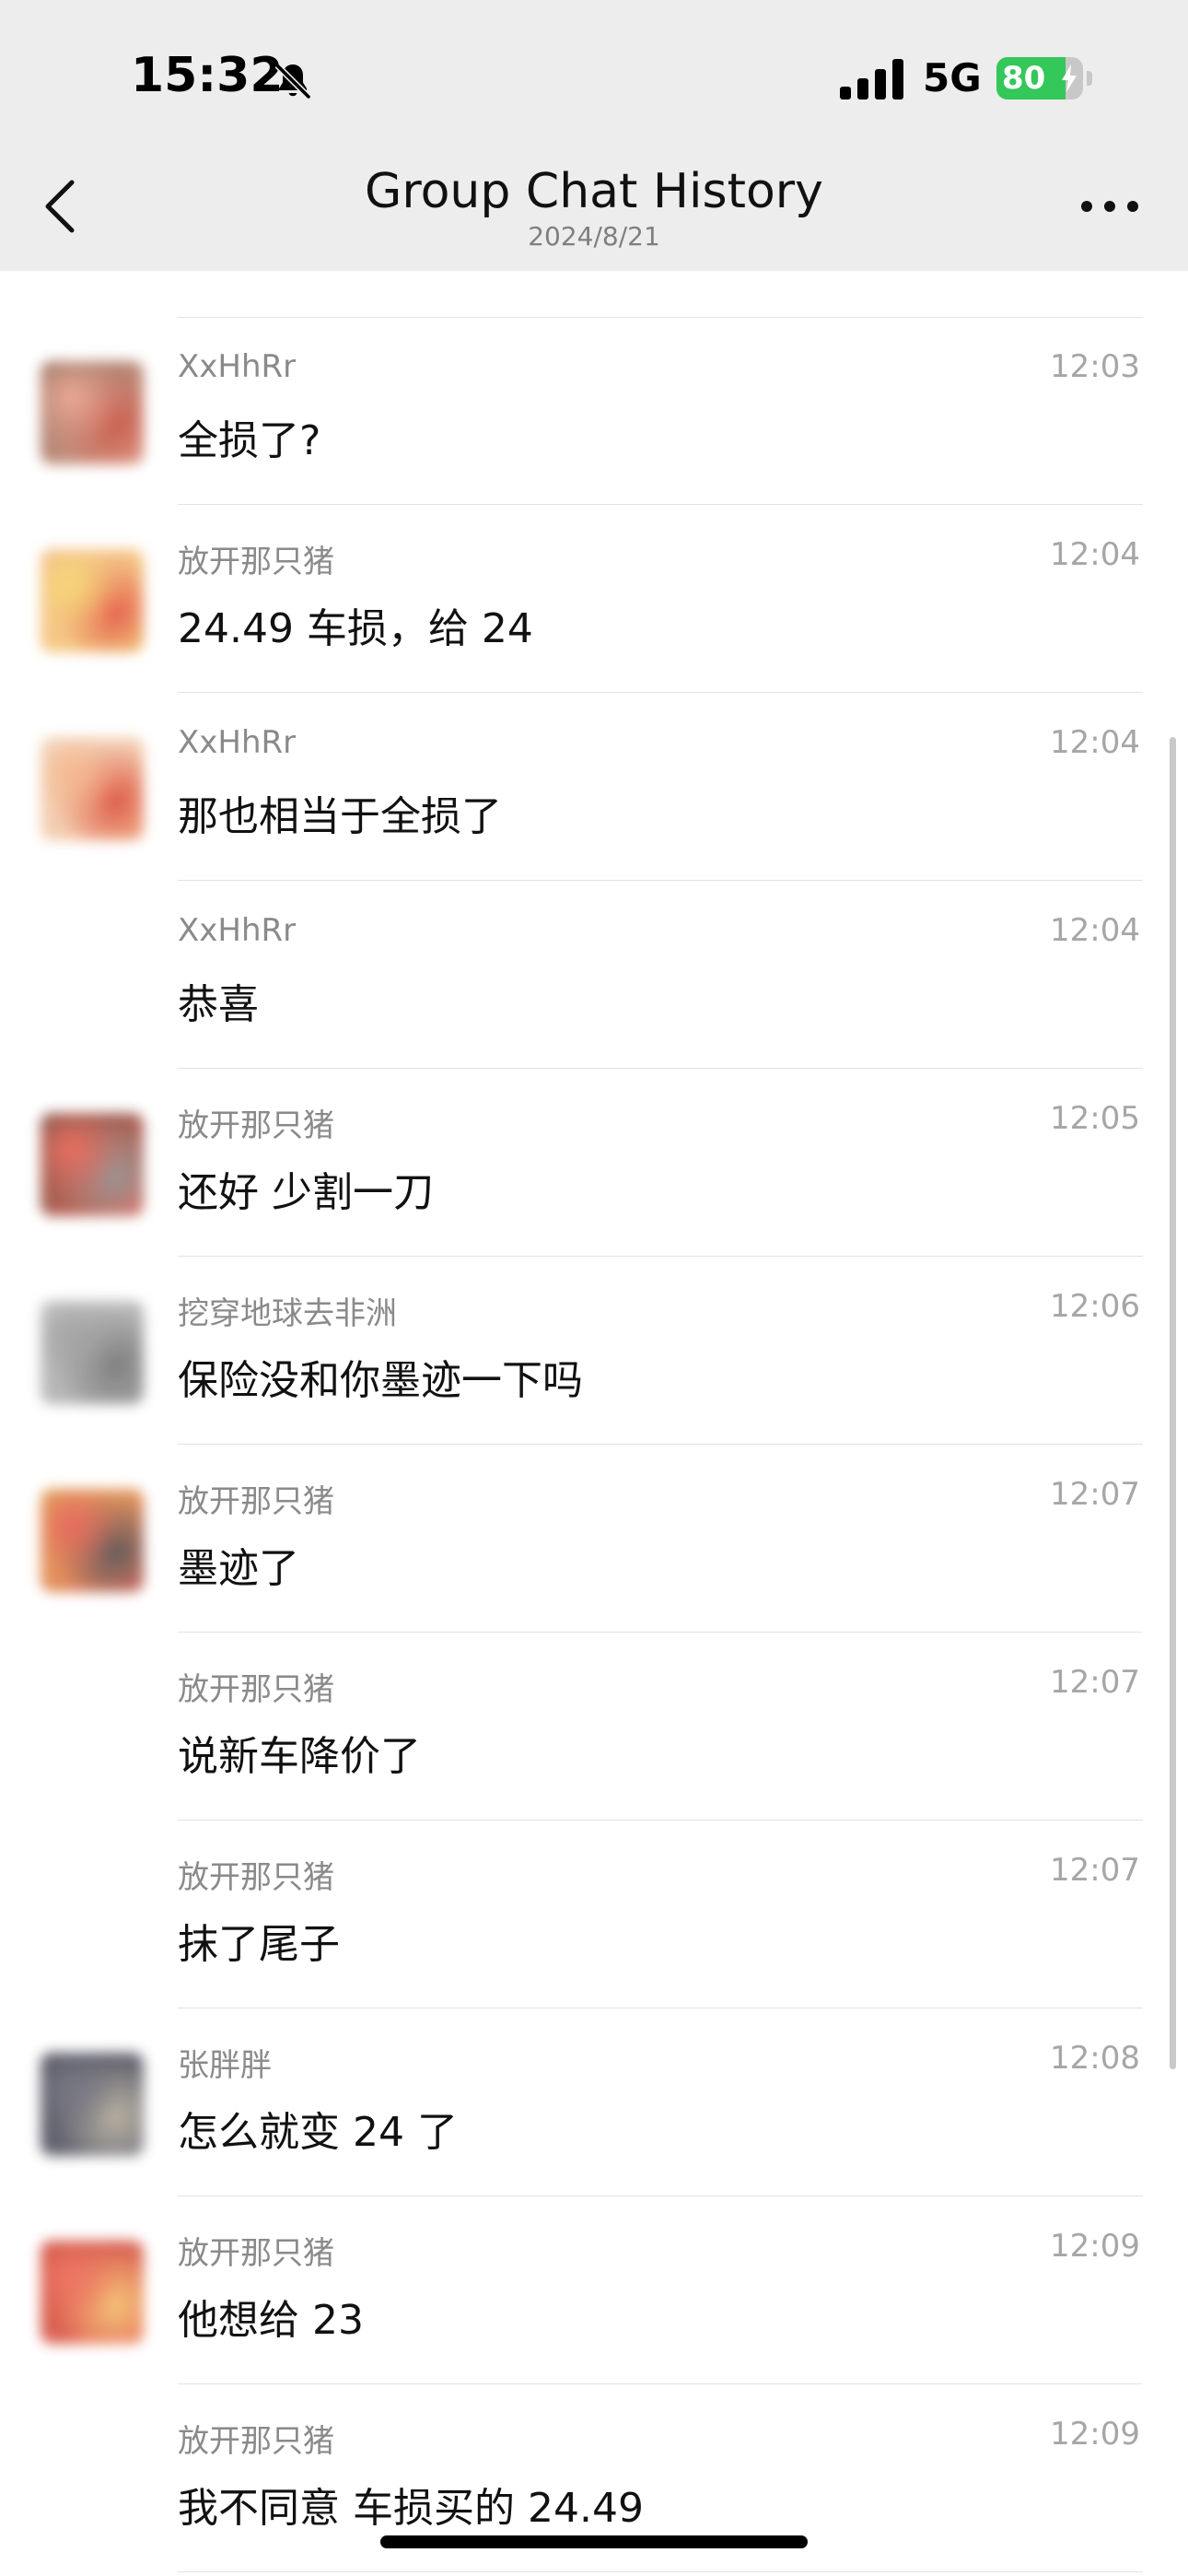 The height and width of the screenshot is (2576, 1188). What do you see at coordinates (411, 2504) in the screenshot?
I see `message-text: 我不同意 车损买的 24.49` at bounding box center [411, 2504].